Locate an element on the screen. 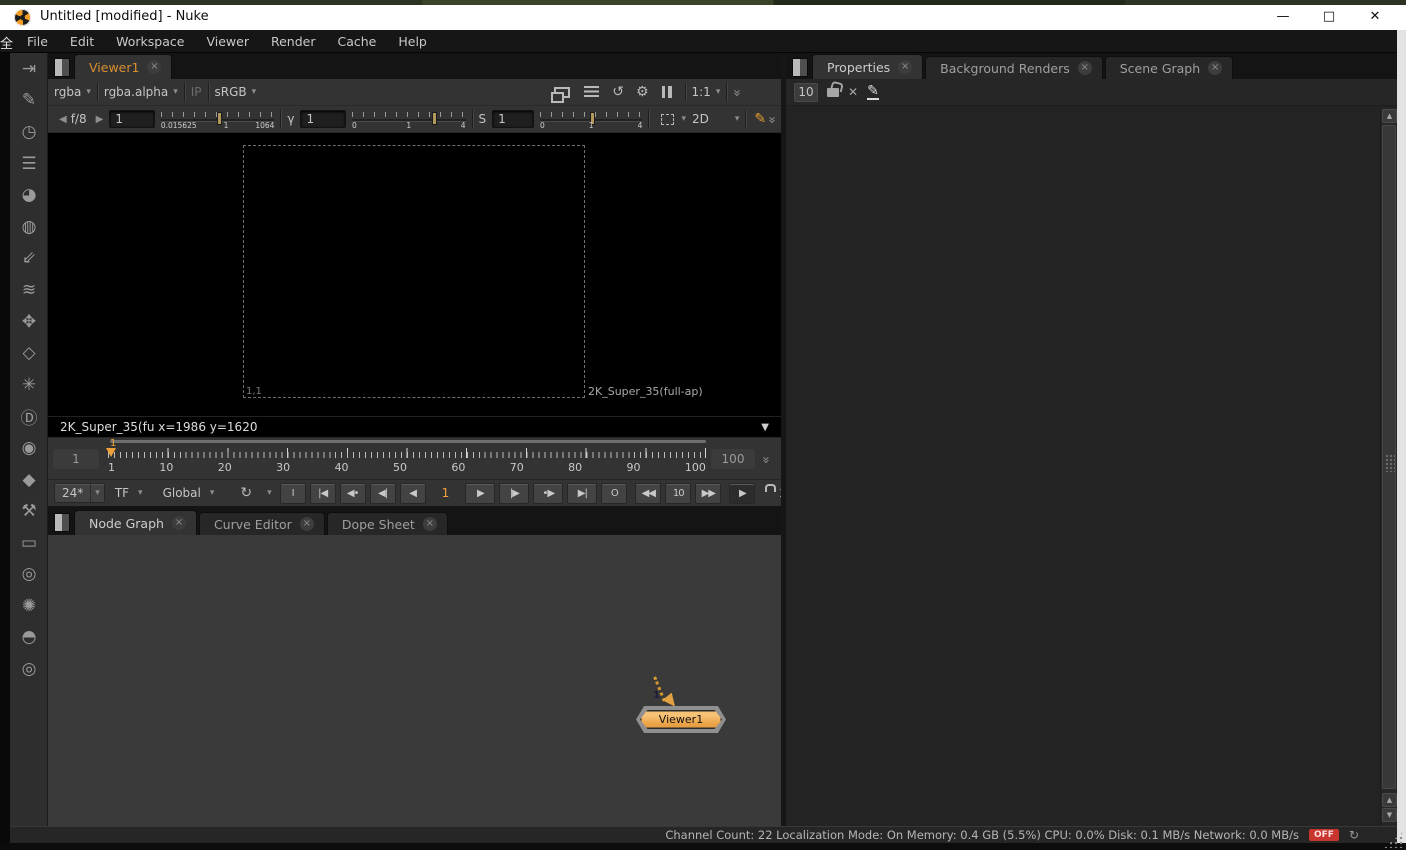 The image size is (1406, 850). deep-icon: Ⓓ is located at coordinates (29, 417).